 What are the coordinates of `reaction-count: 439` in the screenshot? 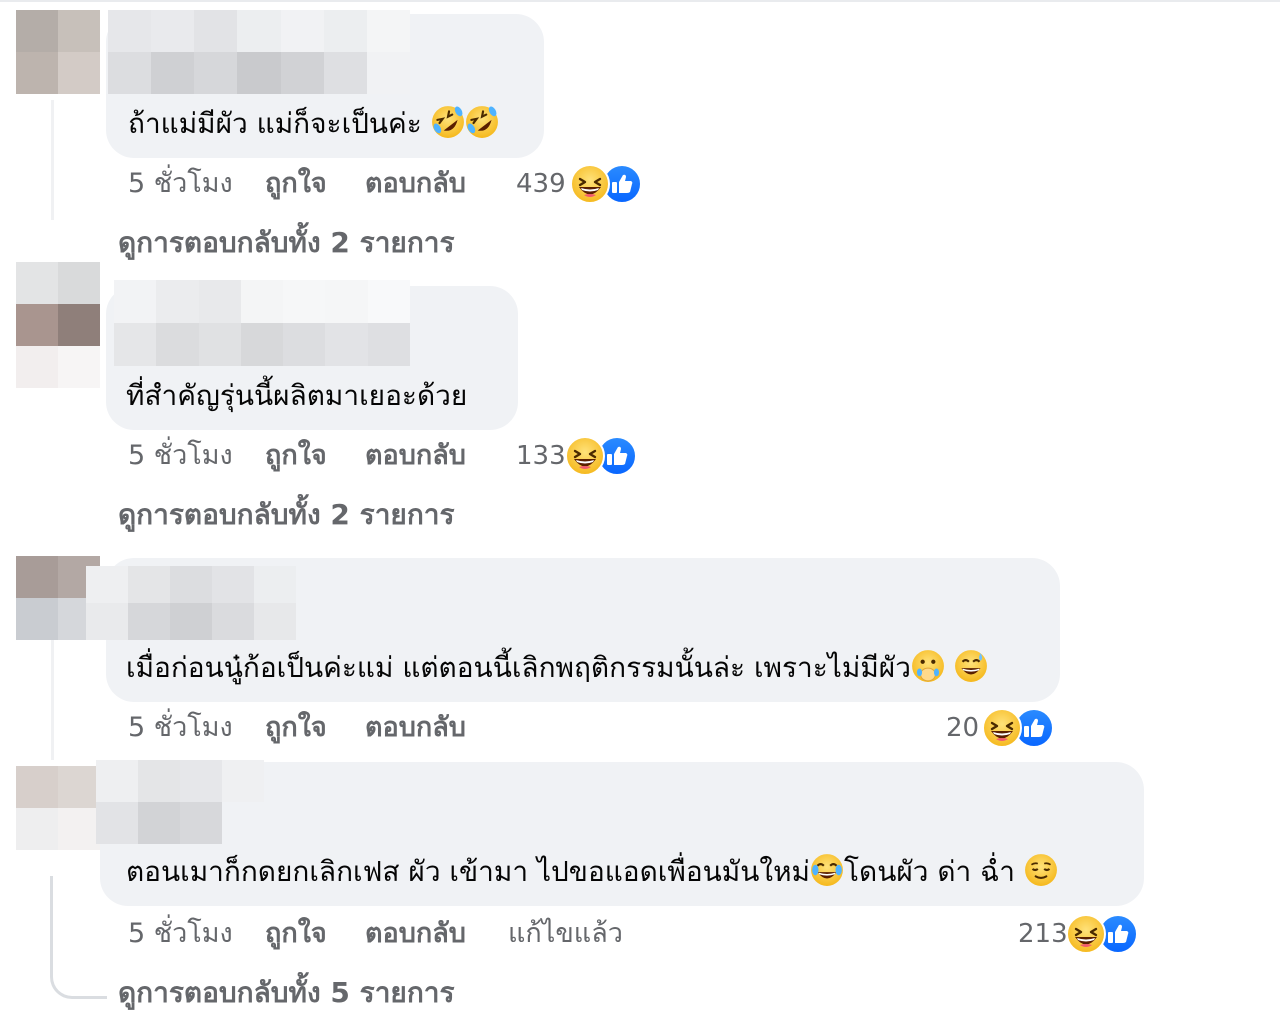 It's located at (541, 184).